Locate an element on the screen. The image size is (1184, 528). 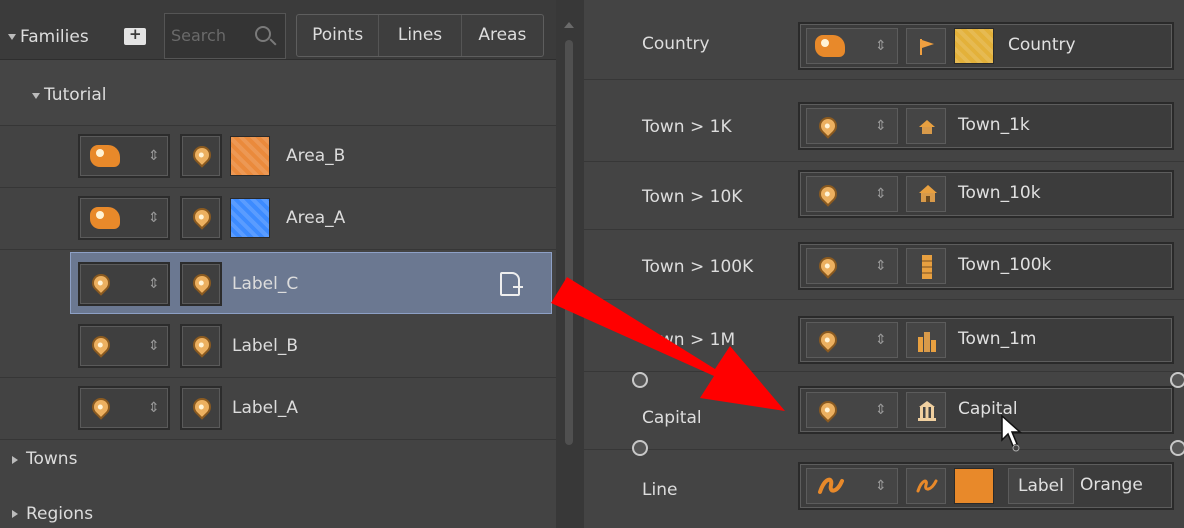
mouse-cursor-icon is located at coordinates (1011, 433).